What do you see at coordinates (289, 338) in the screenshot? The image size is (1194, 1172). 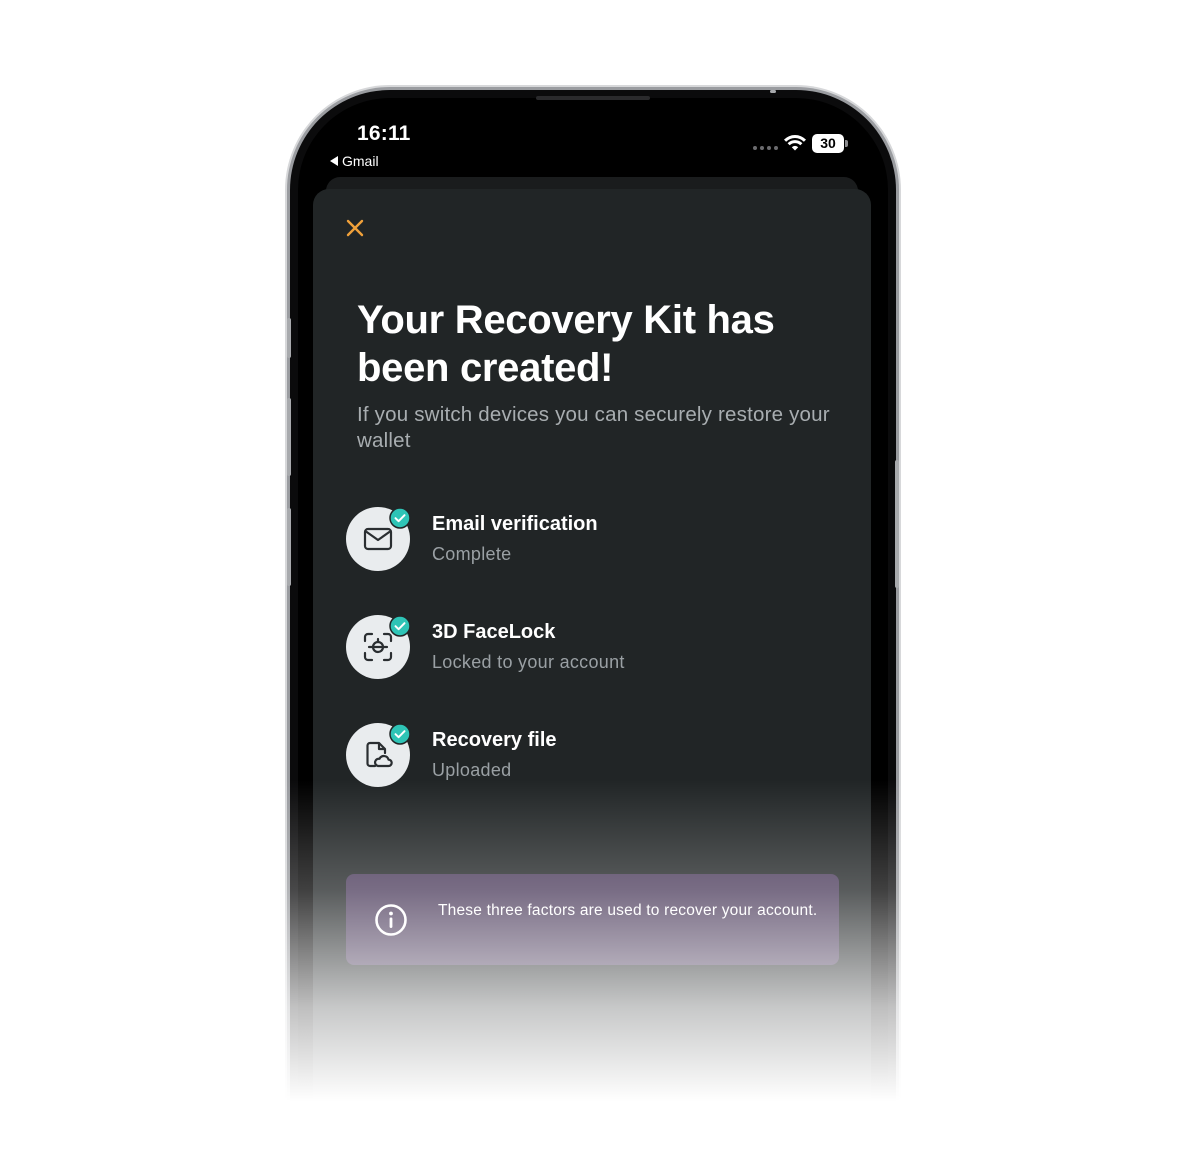 I see `side-button-silent` at bounding box center [289, 338].